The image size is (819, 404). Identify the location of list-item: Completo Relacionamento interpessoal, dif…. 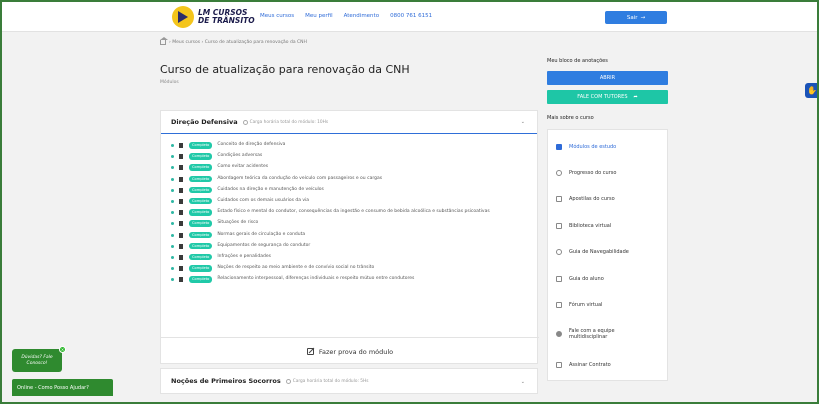
(354, 279).